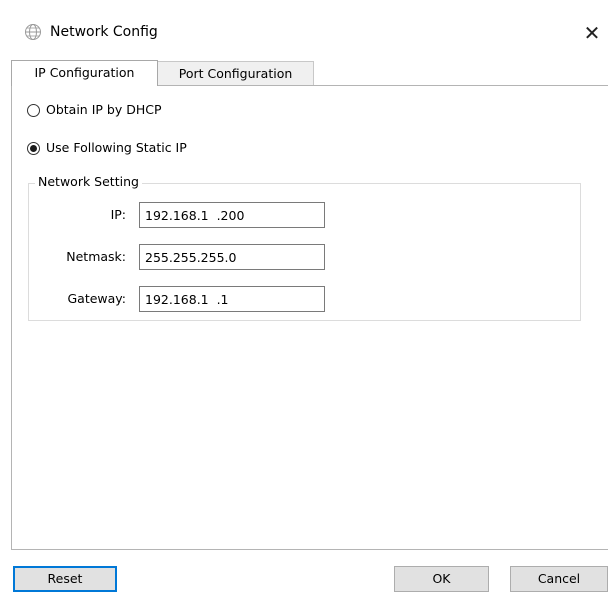 This screenshot has height=592, width=608. Describe the element at coordinates (104, 32) in the screenshot. I see `window-title: Network Config` at that location.